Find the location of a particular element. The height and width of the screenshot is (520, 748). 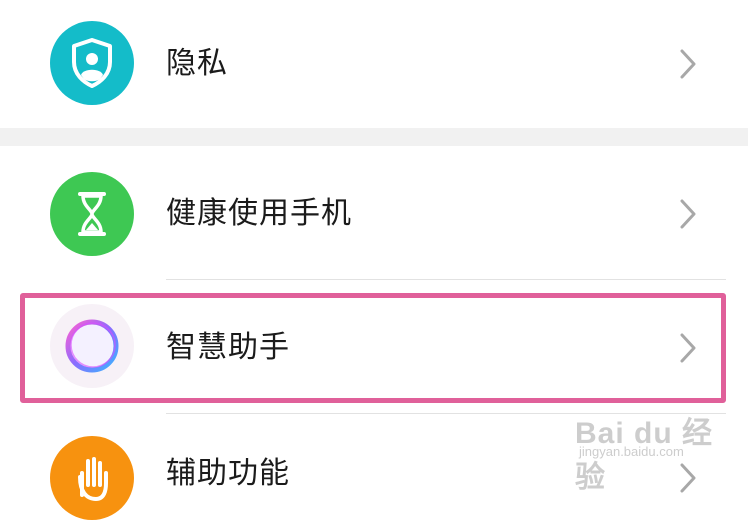

hourglass-icon is located at coordinates (92, 214).